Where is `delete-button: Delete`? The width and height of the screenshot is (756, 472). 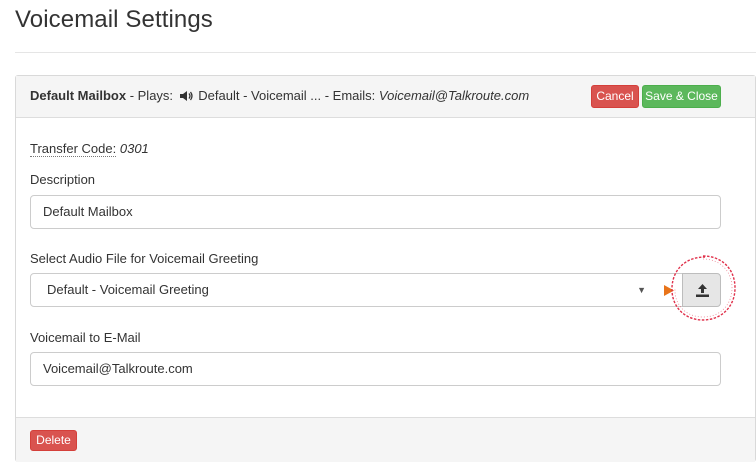
delete-button: Delete is located at coordinates (53, 440).